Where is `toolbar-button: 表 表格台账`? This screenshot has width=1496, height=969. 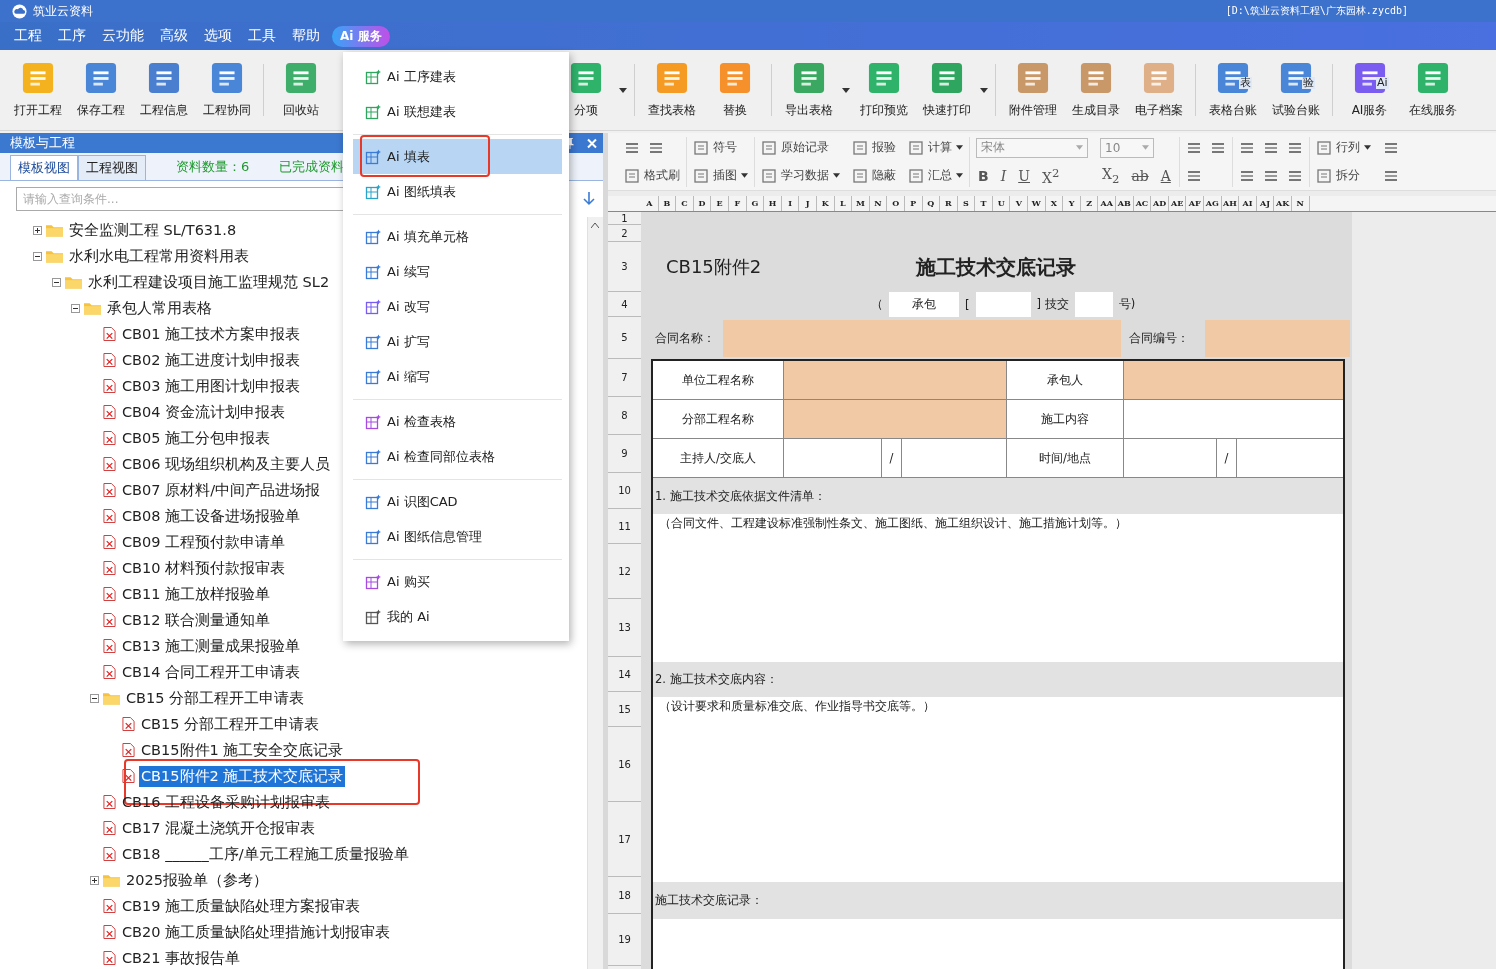
toolbar-button: 表 表格台账 is located at coordinates (1232, 90).